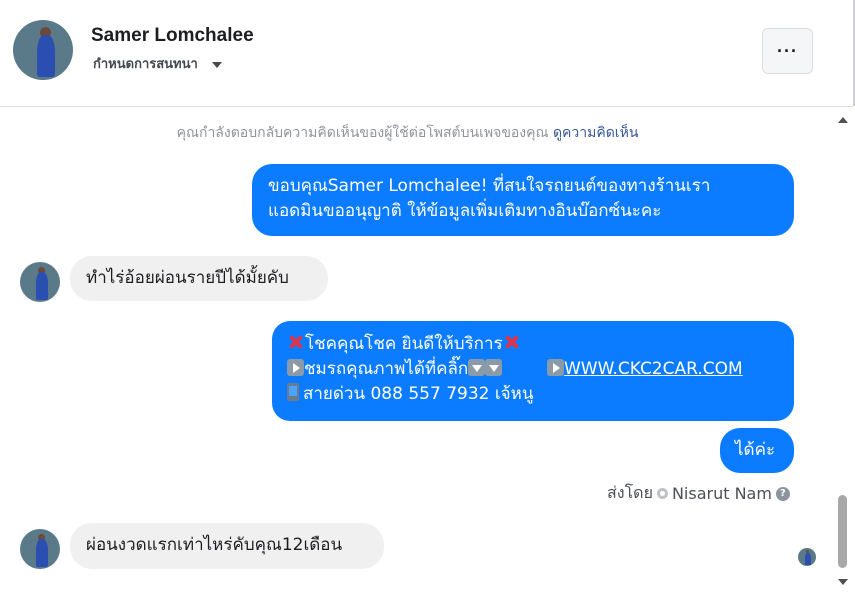  Describe the element at coordinates (172, 36) in the screenshot. I see `contact-name: Samer Lomchalee` at that location.